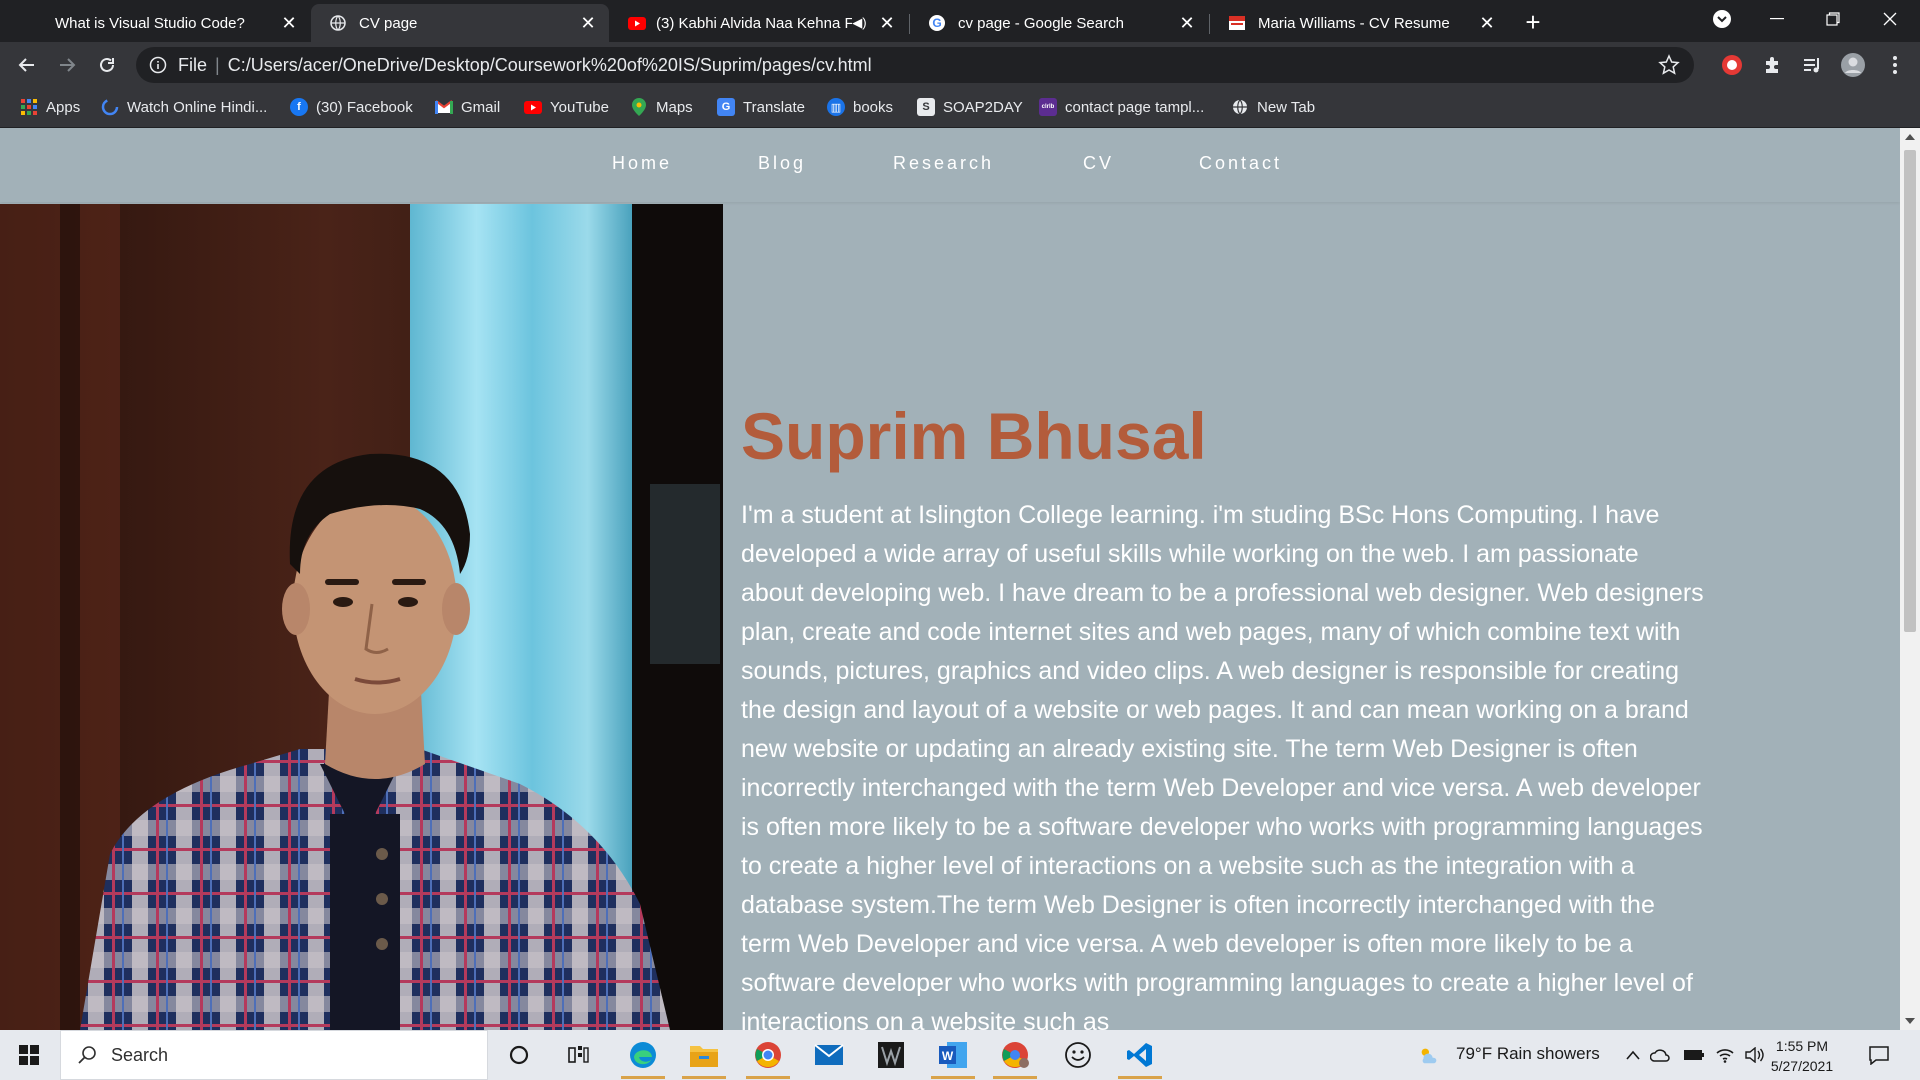 This screenshot has height=1080, width=1920. I want to click on taskbar-clock: 1:55 PM 5/27/2021, so click(1802, 1056).